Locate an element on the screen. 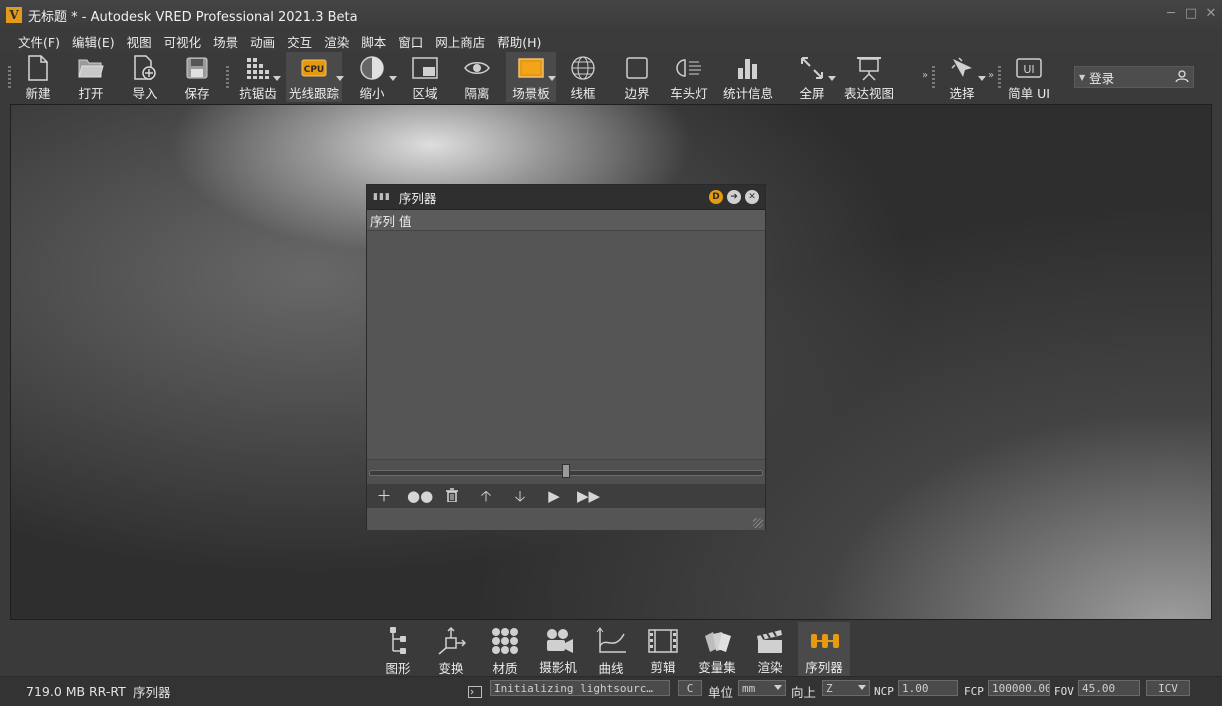 The width and height of the screenshot is (1222, 706). region-button: 区域 is located at coordinates (425, 77).